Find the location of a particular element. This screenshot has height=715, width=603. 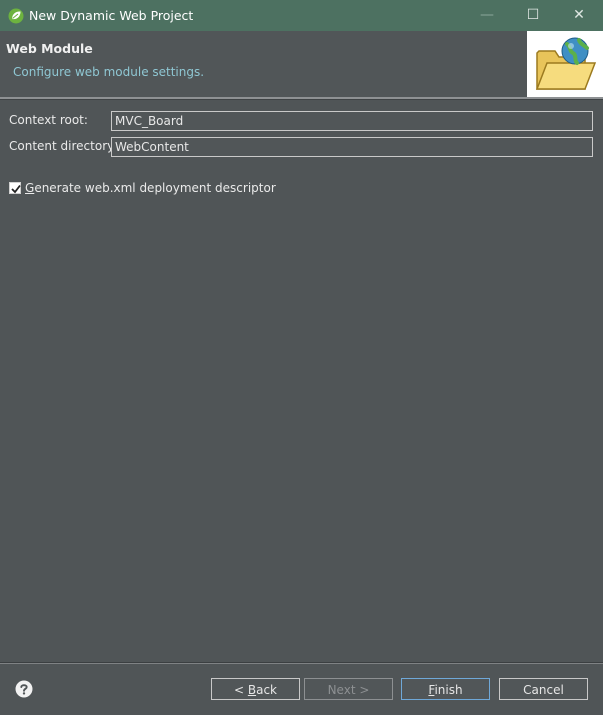

context-root-label: Context root: is located at coordinates (48, 120).